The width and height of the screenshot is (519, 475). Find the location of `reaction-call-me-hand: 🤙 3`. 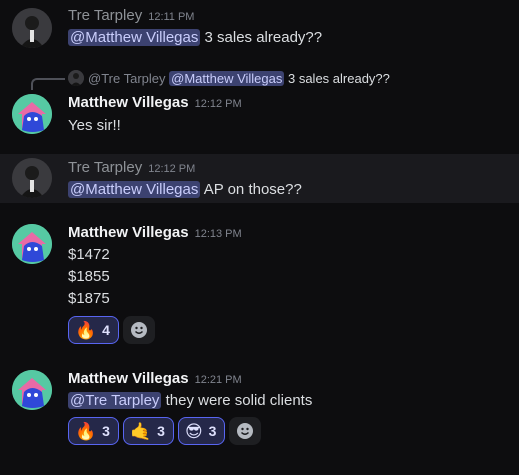

reaction-call-me-hand: 🤙 3 is located at coordinates (148, 431).